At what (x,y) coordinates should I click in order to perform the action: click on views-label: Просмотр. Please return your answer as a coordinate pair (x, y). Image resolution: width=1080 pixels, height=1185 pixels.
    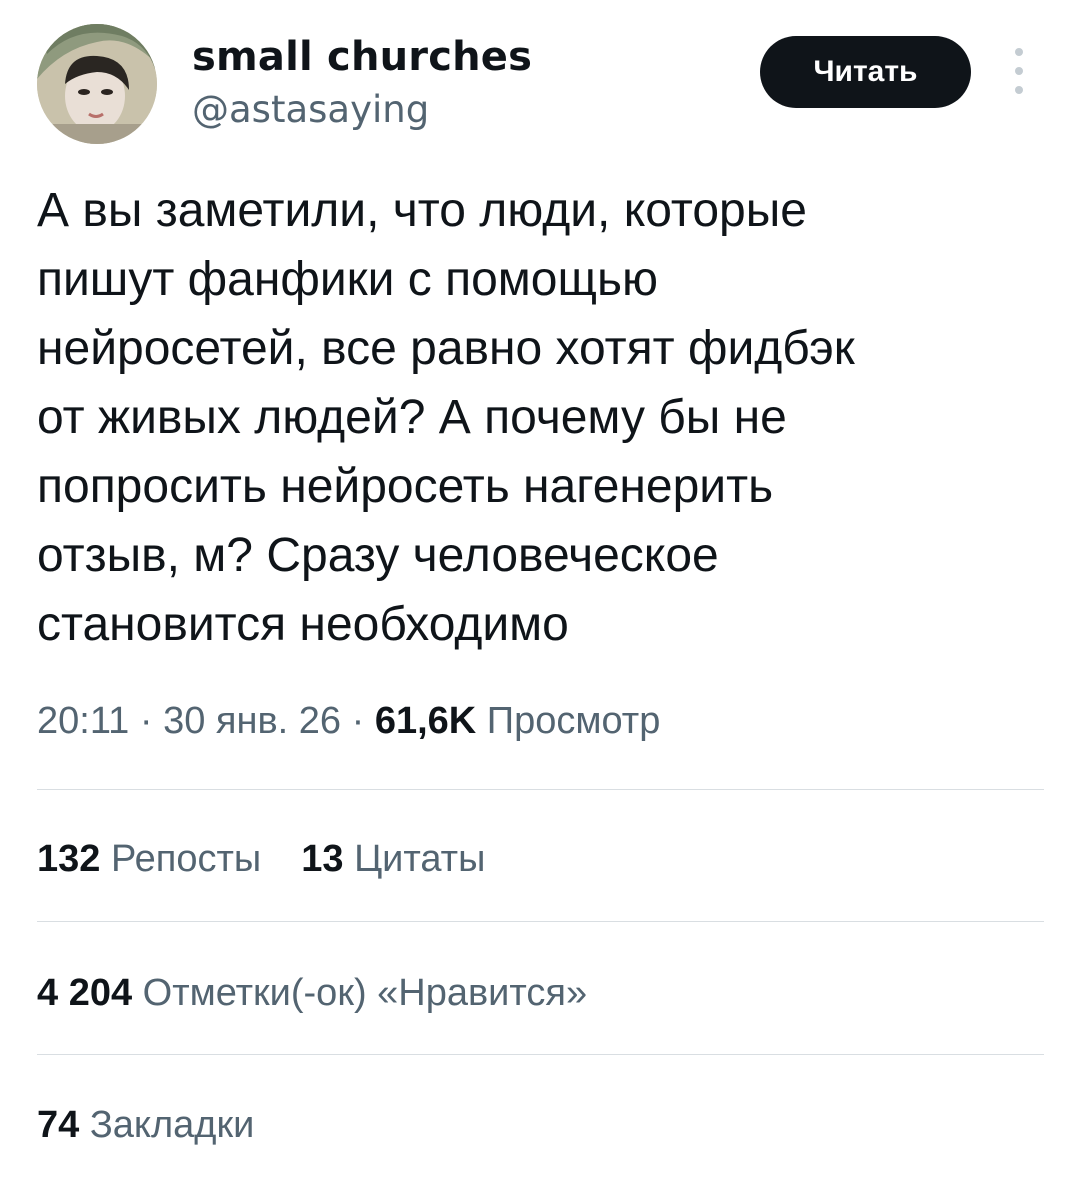
    Looking at the image, I should click on (573, 721).